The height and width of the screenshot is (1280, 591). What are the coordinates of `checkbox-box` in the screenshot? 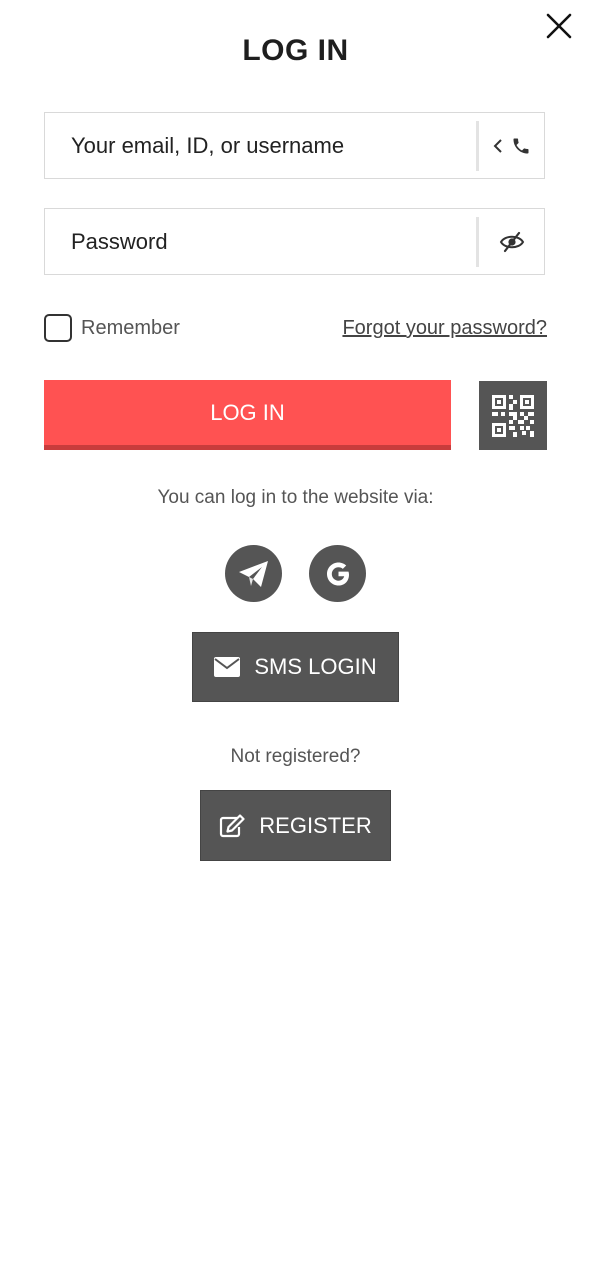 It's located at (58, 328).